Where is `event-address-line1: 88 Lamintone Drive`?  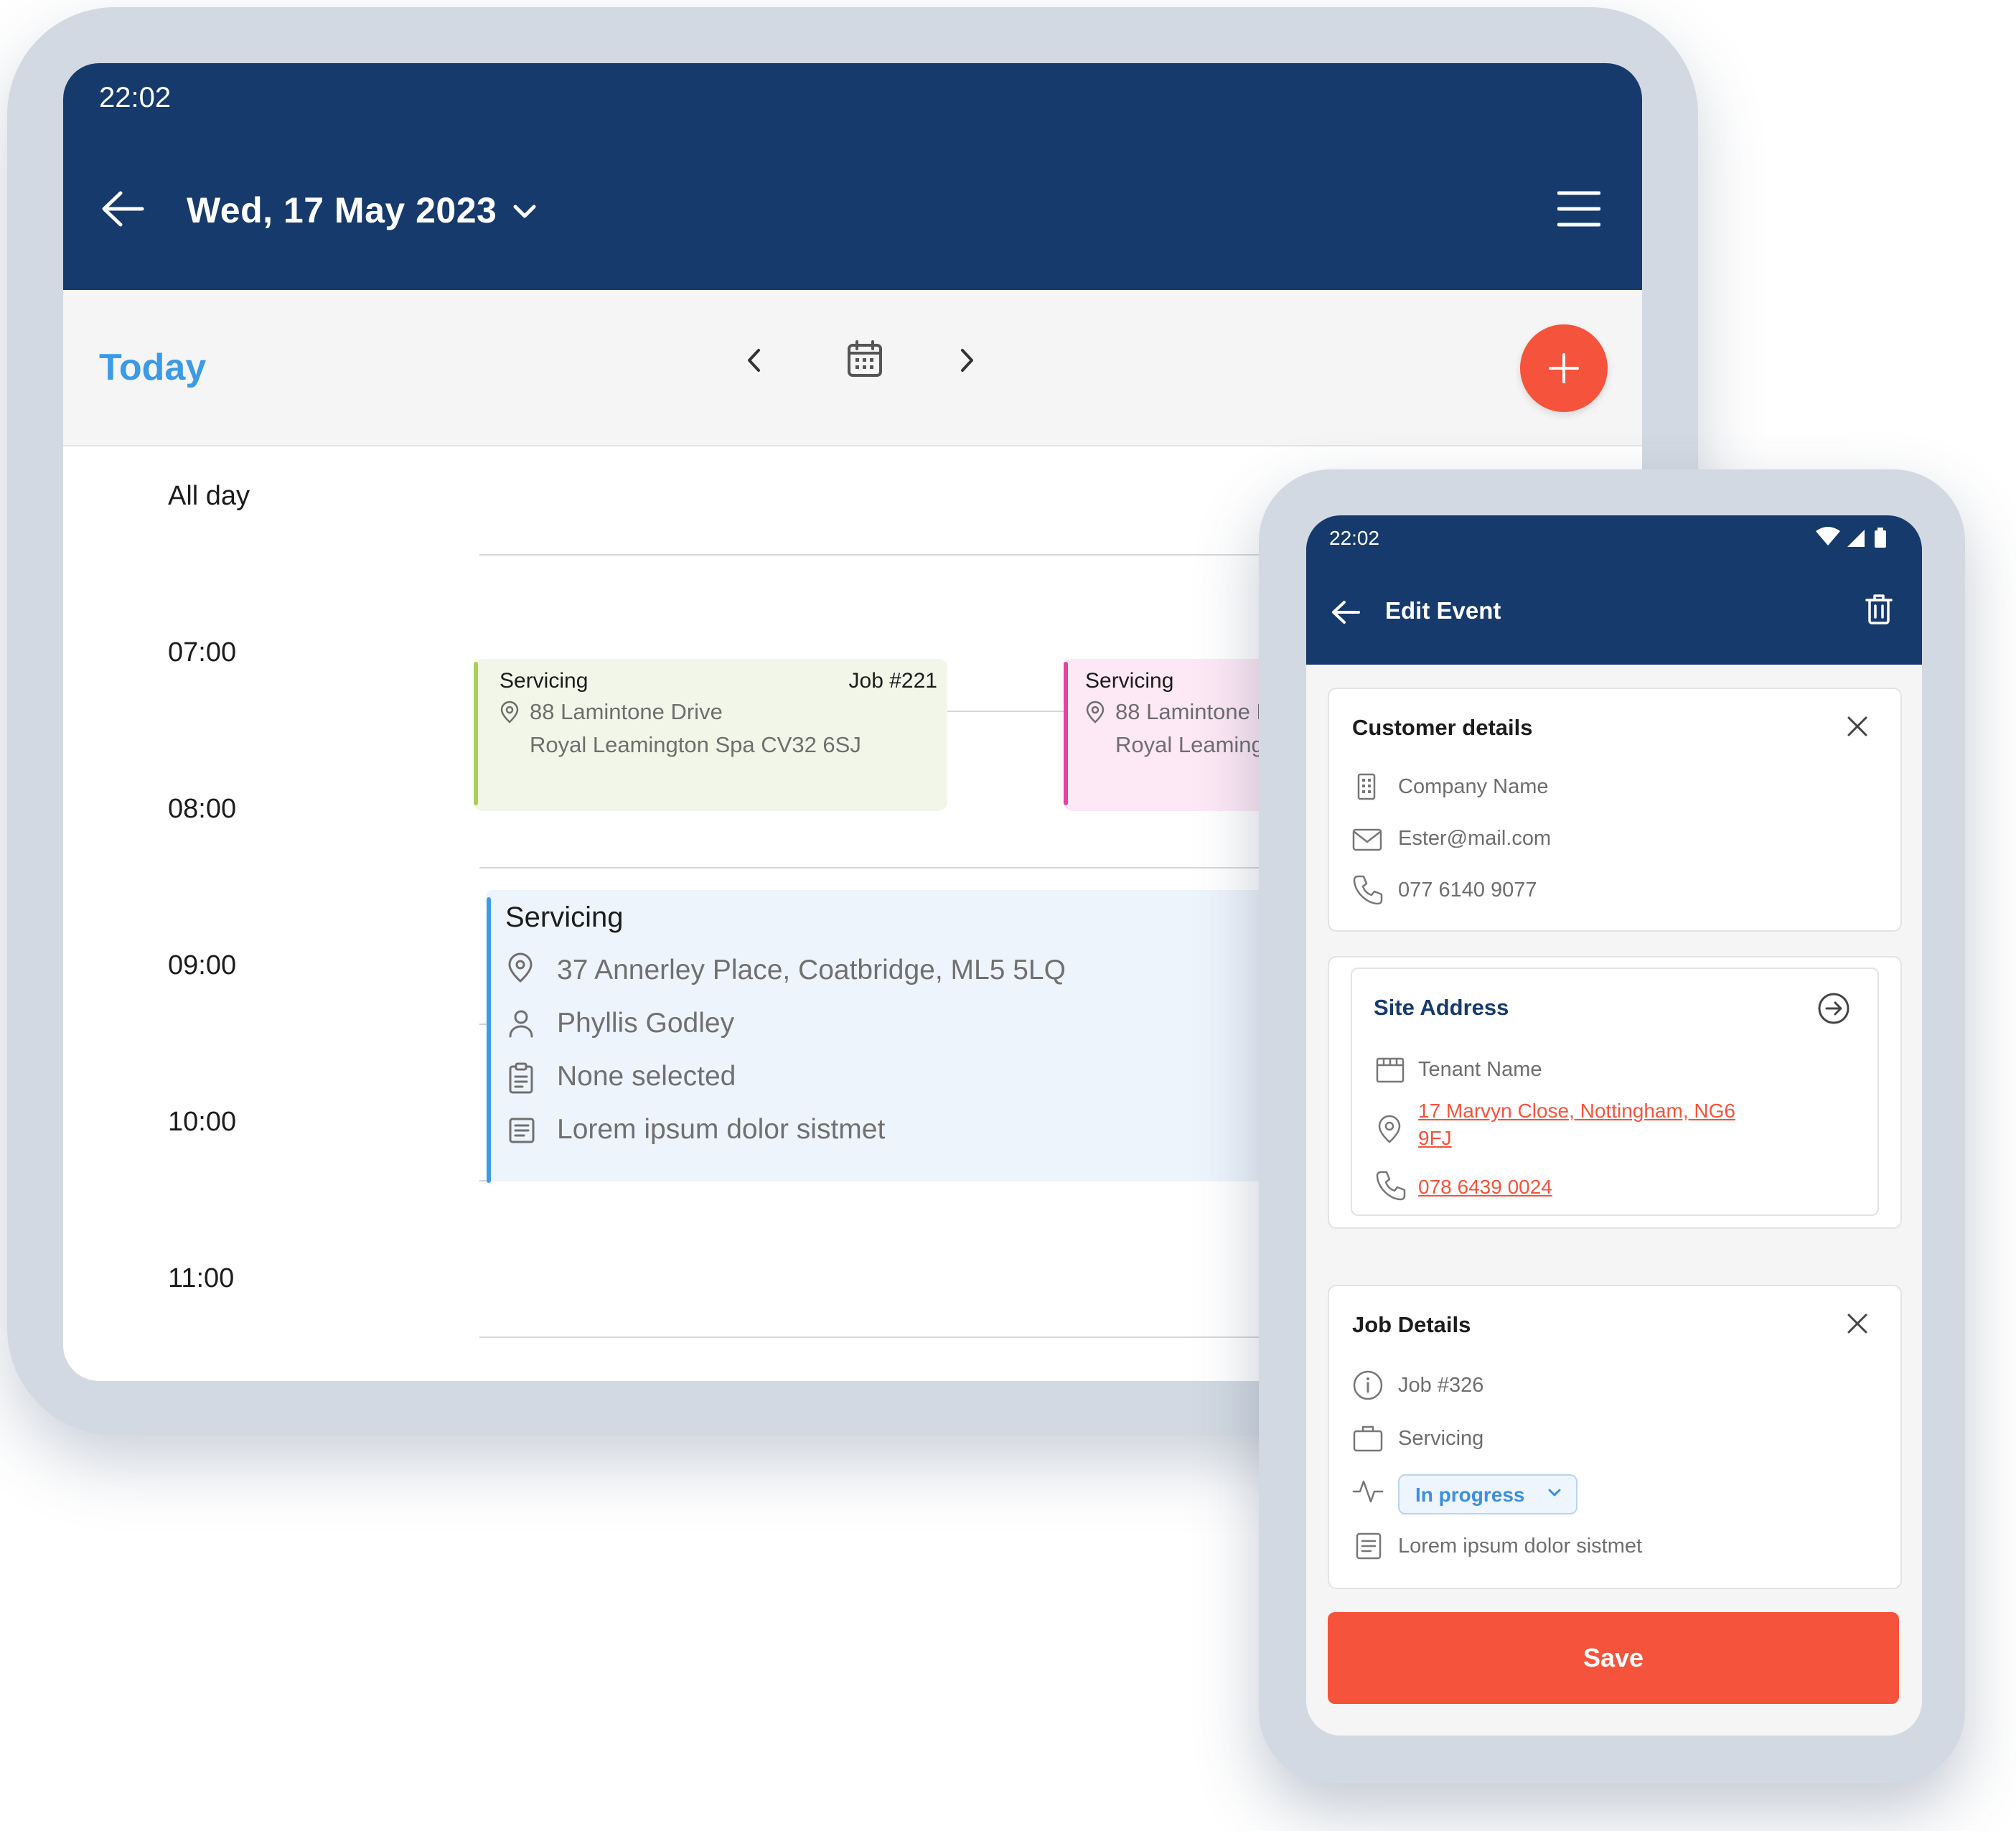 event-address-line1: 88 Lamintone Drive is located at coordinates (626, 711).